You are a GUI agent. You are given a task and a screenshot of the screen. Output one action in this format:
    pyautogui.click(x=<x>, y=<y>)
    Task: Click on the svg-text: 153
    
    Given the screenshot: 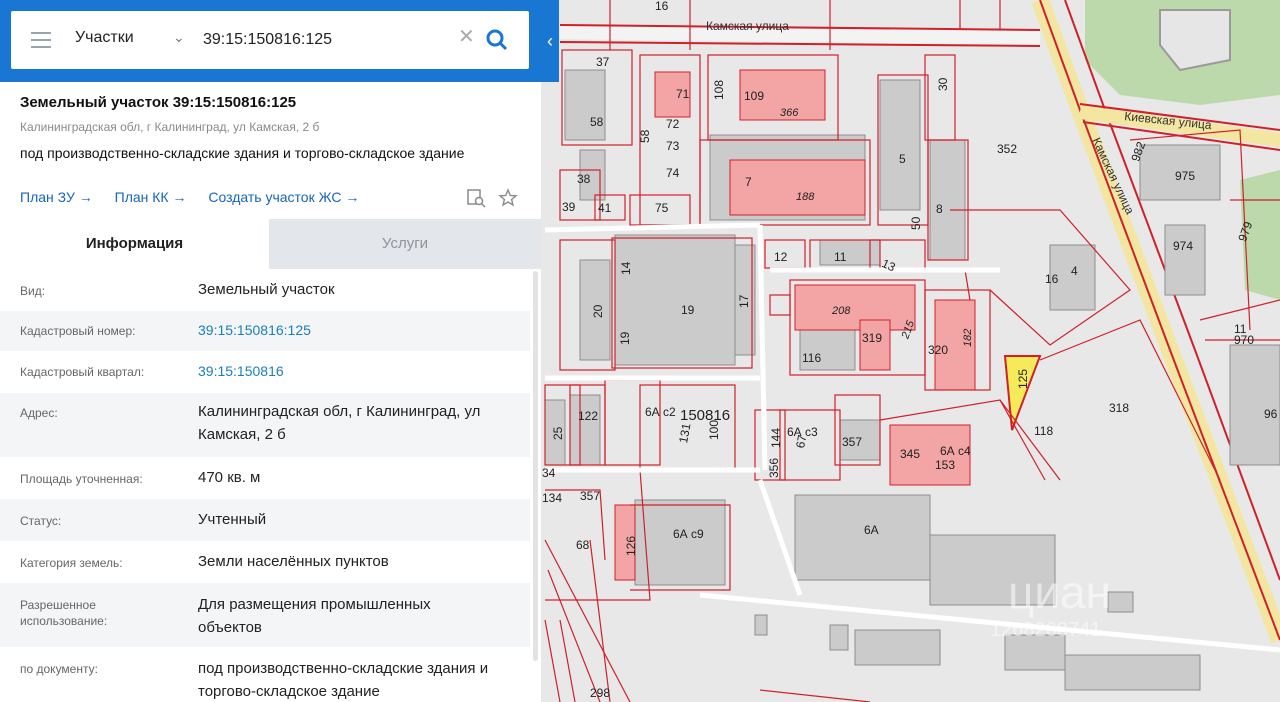 What is the action you would take?
    pyautogui.click(x=945, y=465)
    